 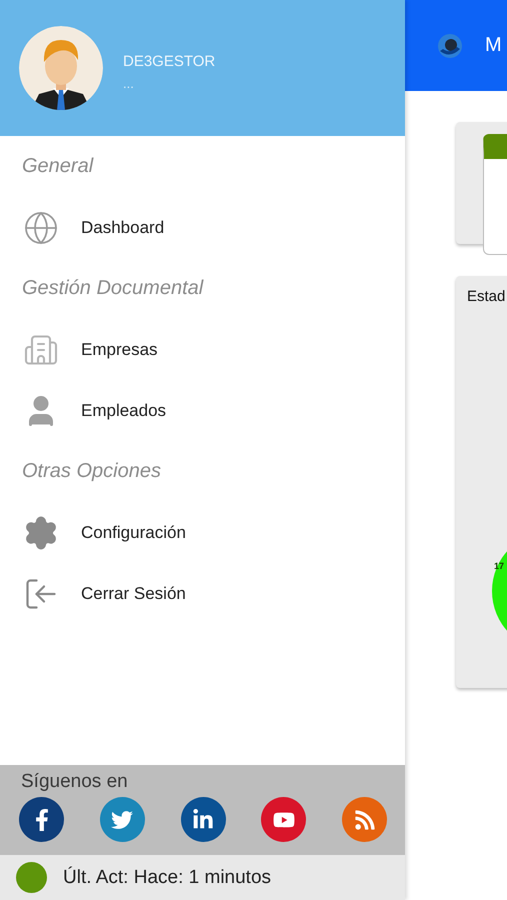 I want to click on twitter-icon, so click(x=122, y=819).